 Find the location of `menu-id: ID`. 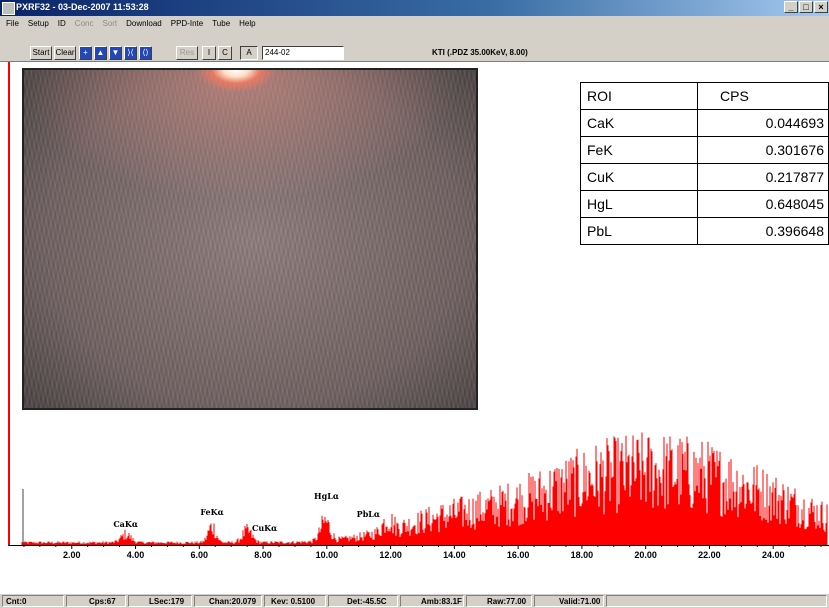

menu-id: ID is located at coordinates (62, 23).